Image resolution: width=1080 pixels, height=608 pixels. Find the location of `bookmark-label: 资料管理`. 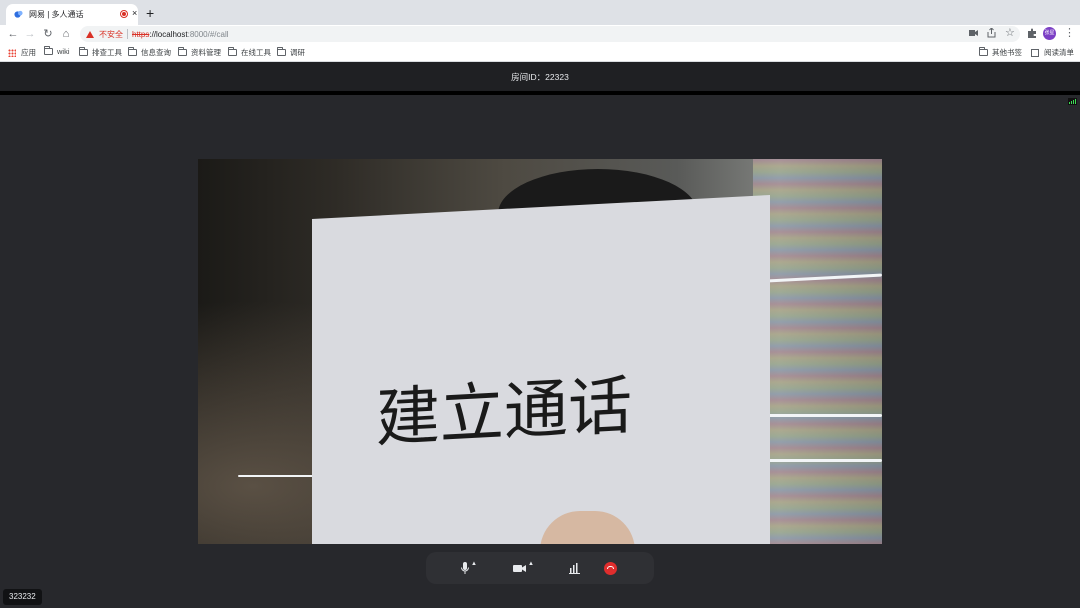

bookmark-label: 资料管理 is located at coordinates (206, 52).